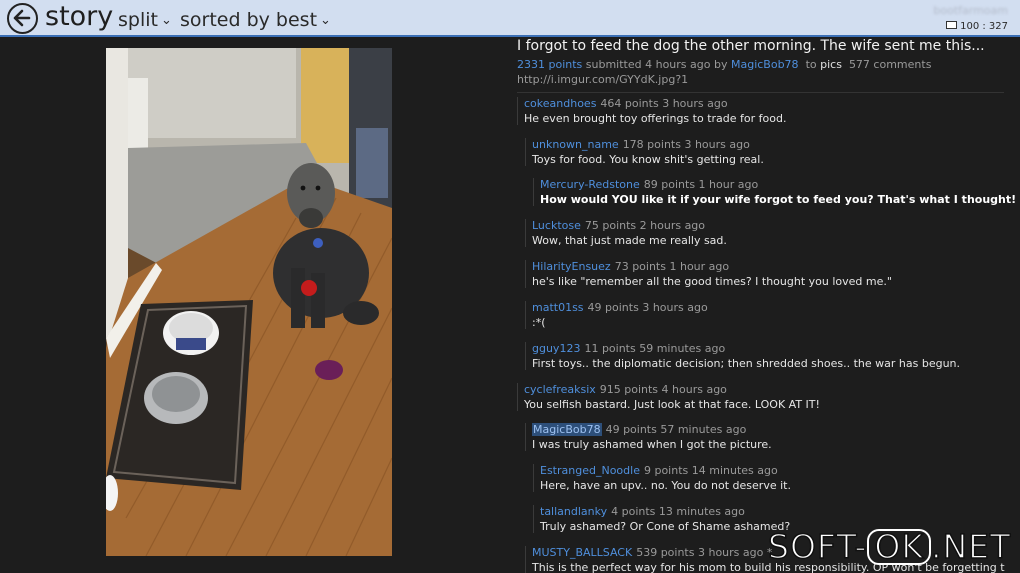  Describe the element at coordinates (582, 552) in the screenshot. I see `comment-author: MUSTY_BALLSACK` at that location.